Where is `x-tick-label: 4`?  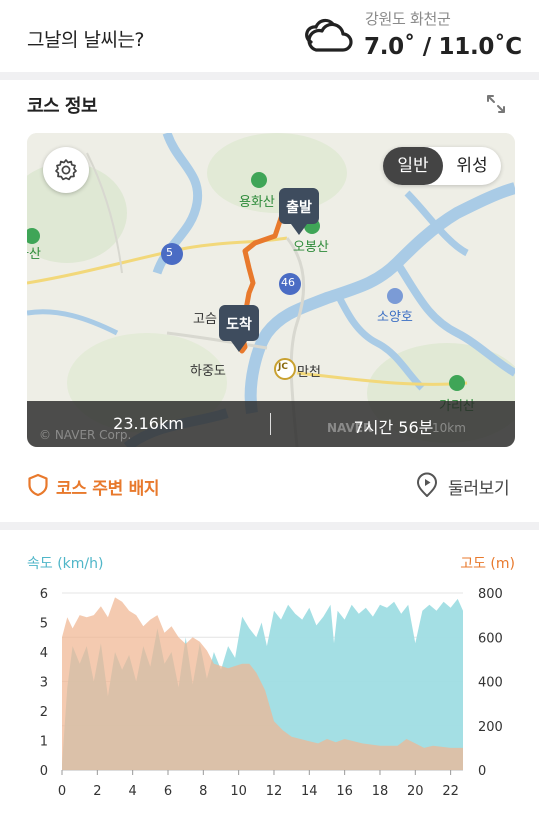
x-tick-label: 4 is located at coordinates (133, 791).